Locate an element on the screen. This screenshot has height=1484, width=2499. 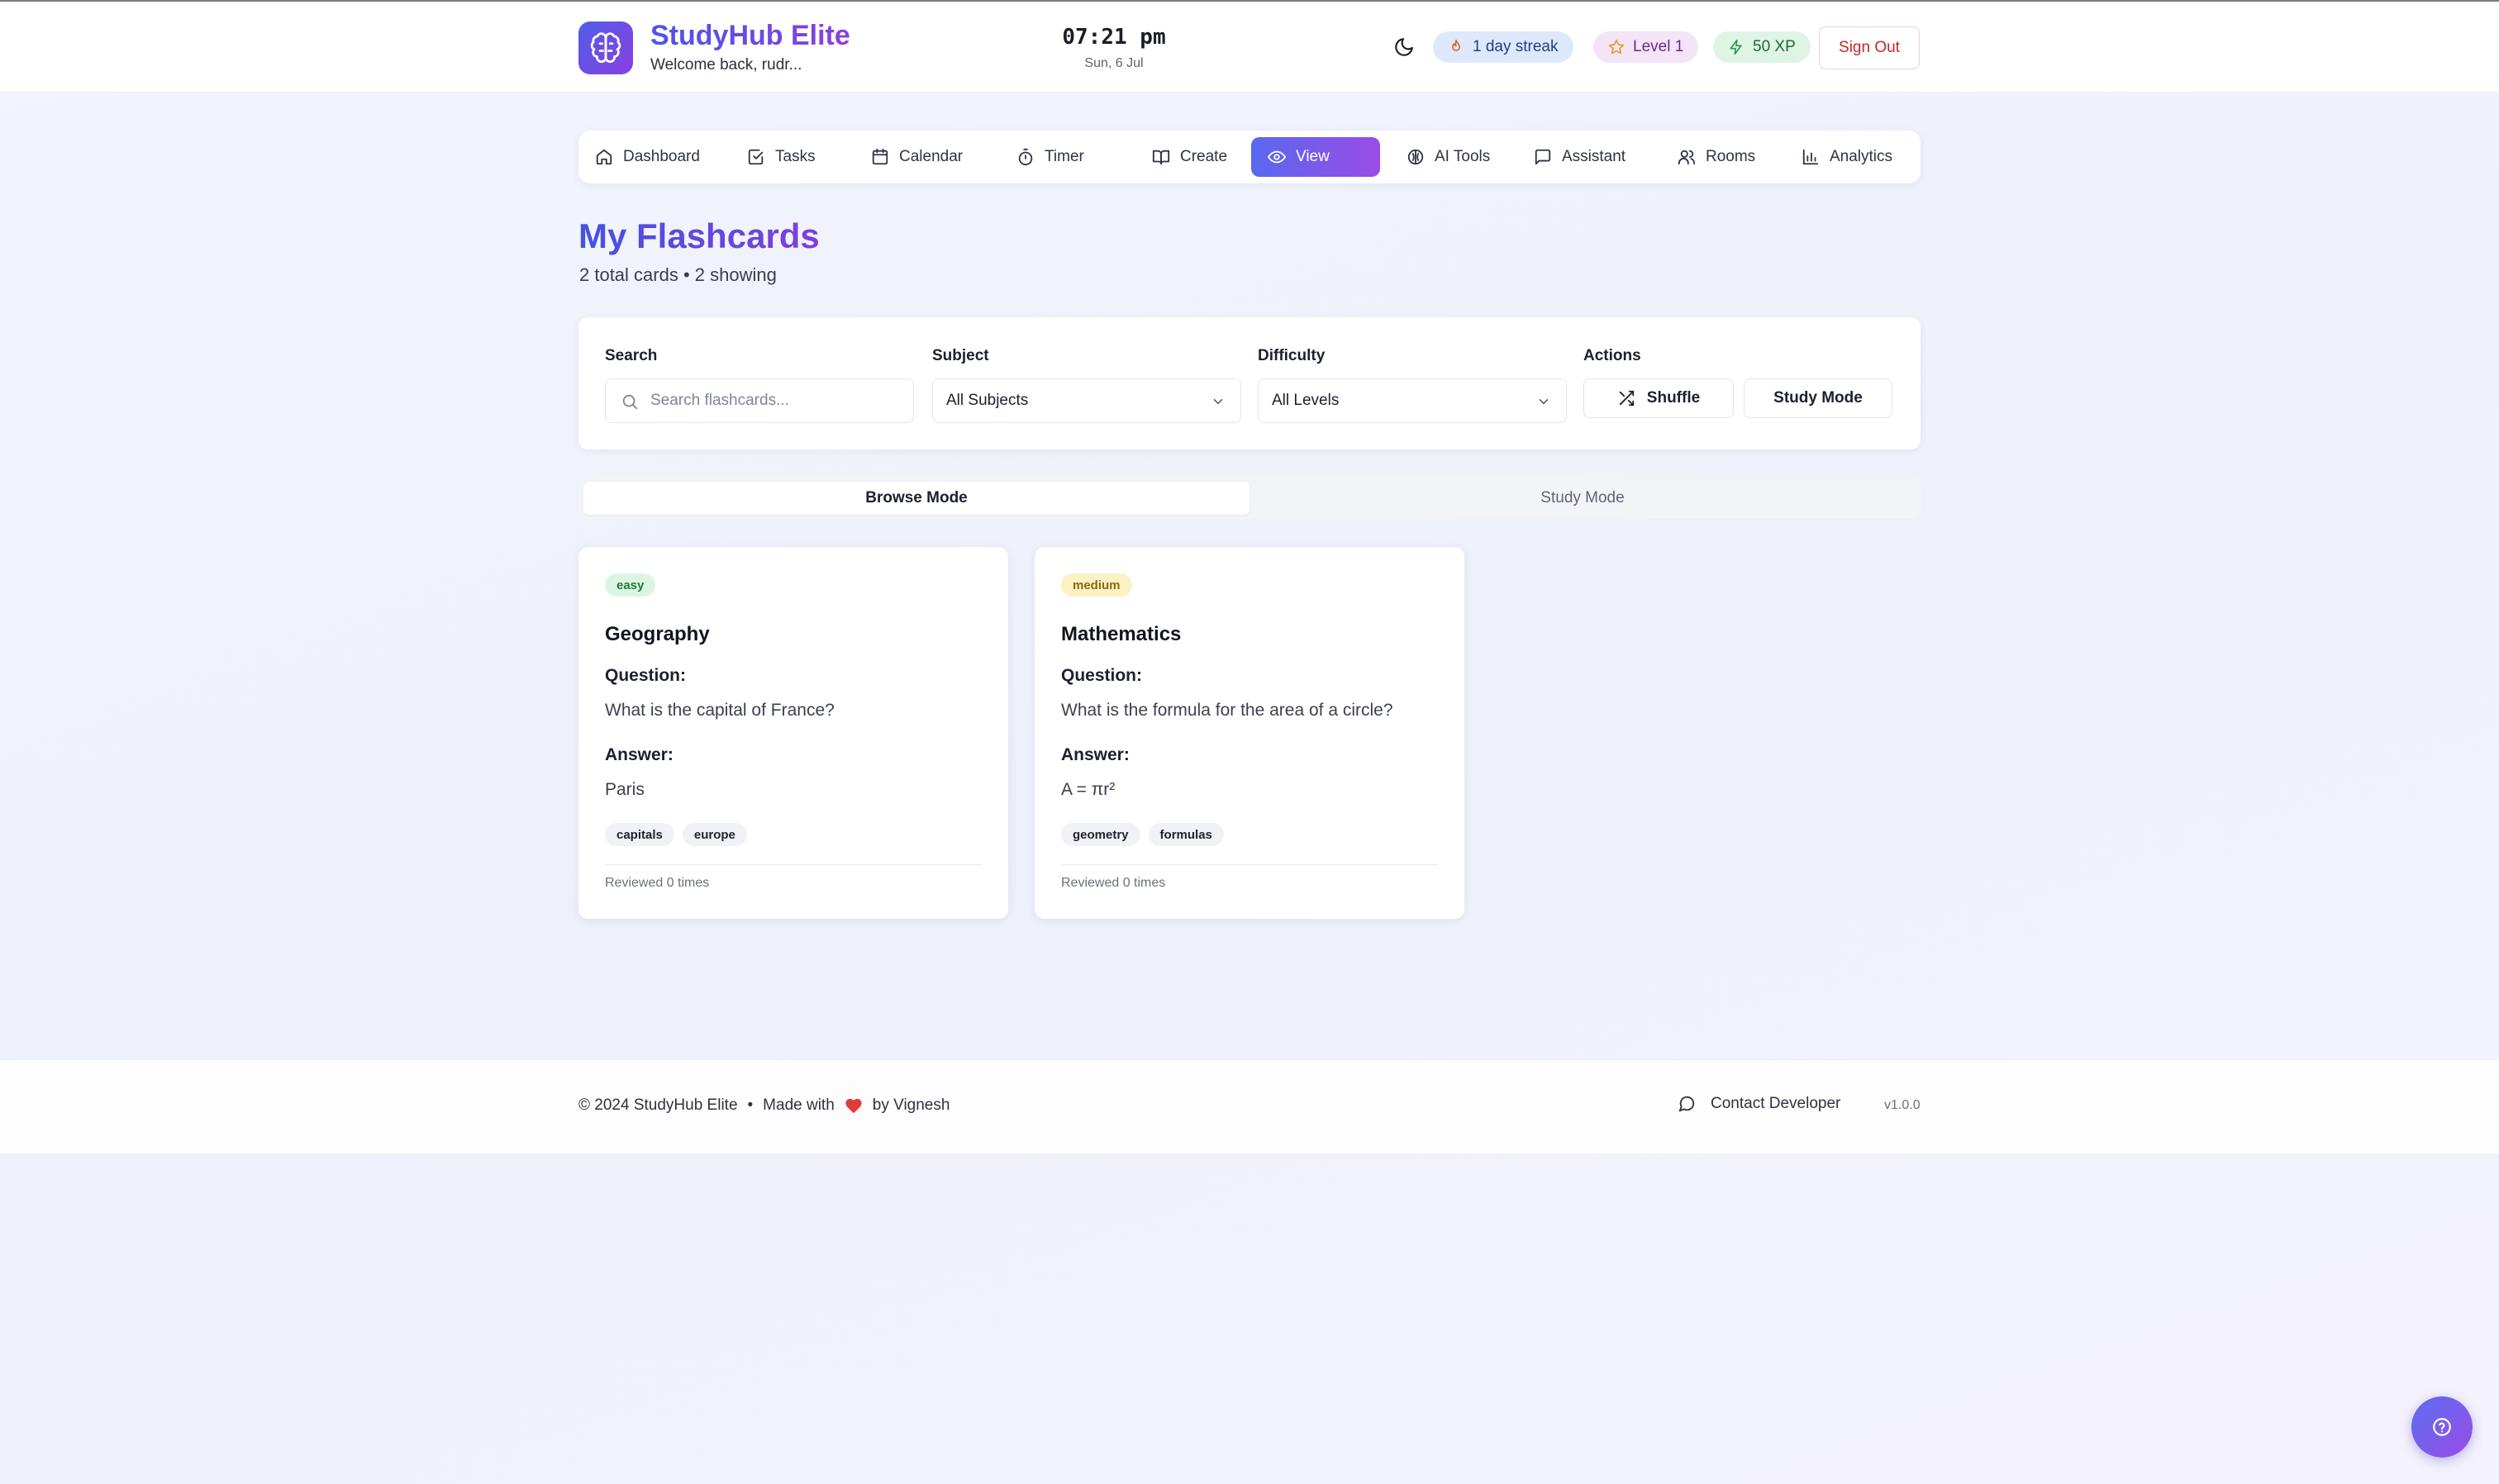
copyright-text: © 2024 StudyHub Elite is located at coordinates (658, 1105).